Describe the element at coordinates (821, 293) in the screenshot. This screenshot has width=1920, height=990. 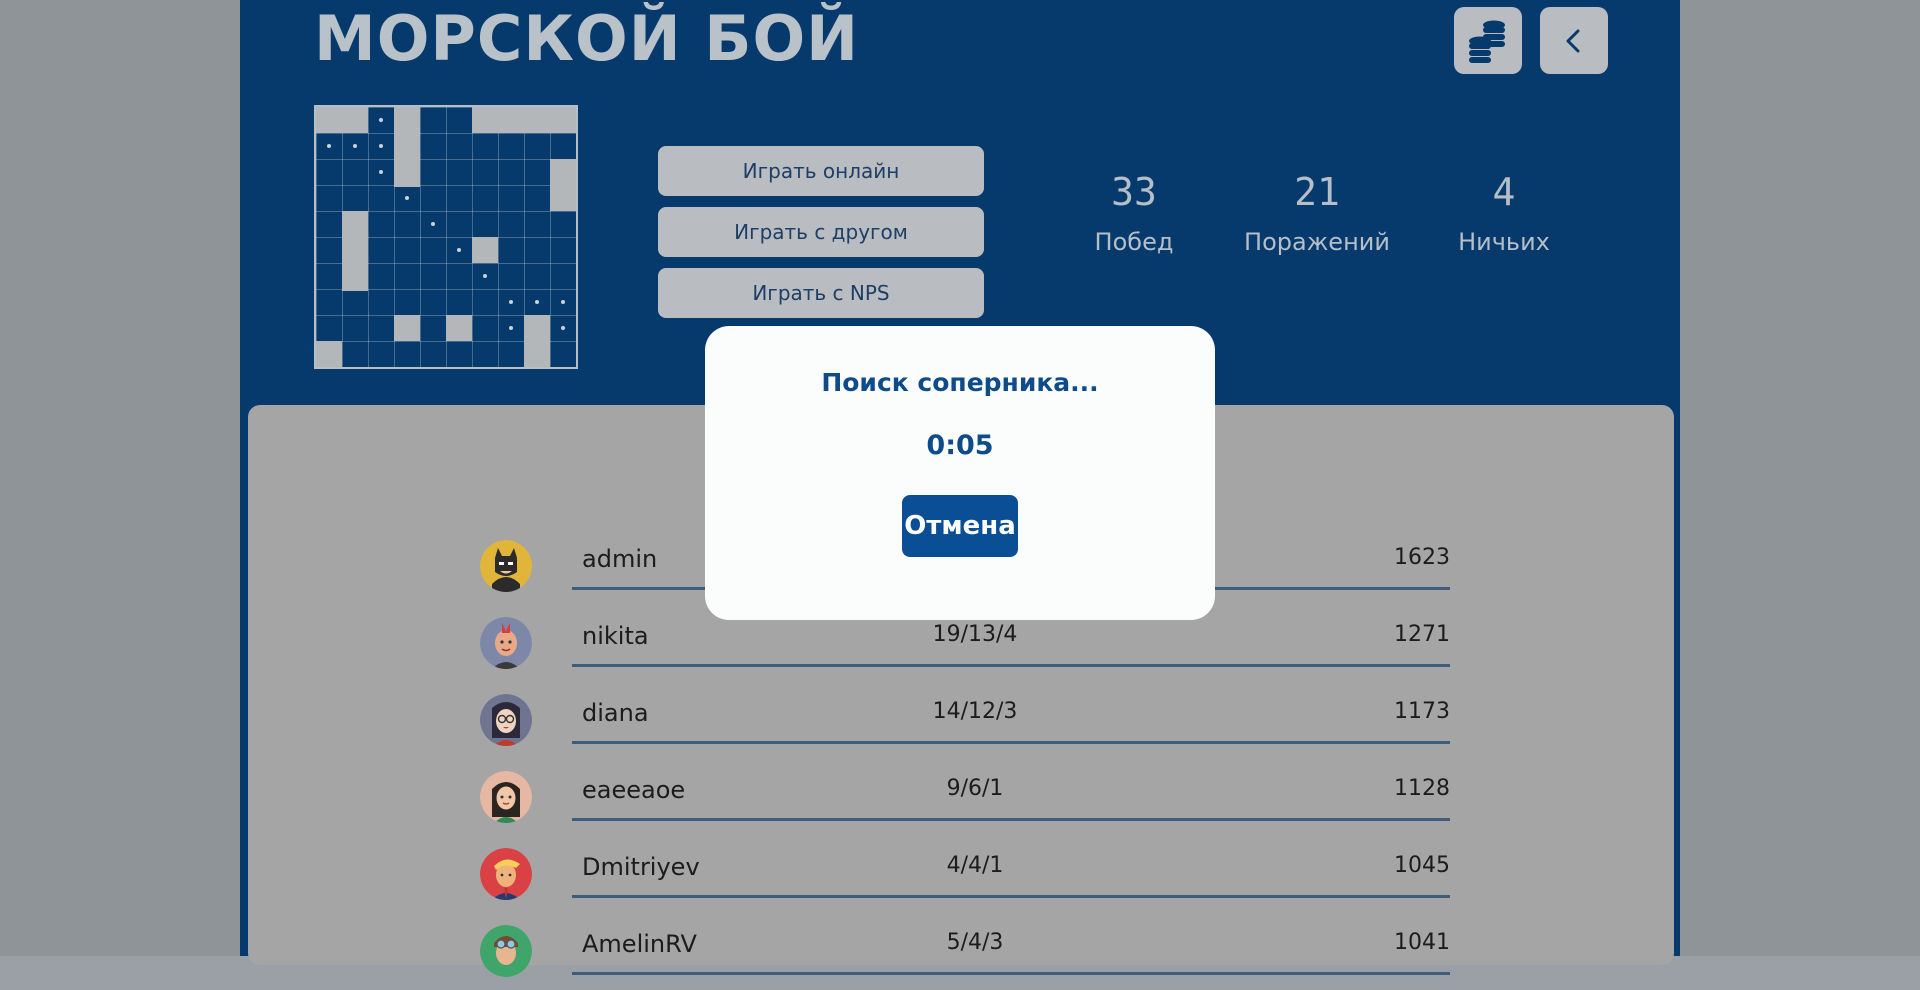
I see `play-nps-button: Играть с NPS` at that location.